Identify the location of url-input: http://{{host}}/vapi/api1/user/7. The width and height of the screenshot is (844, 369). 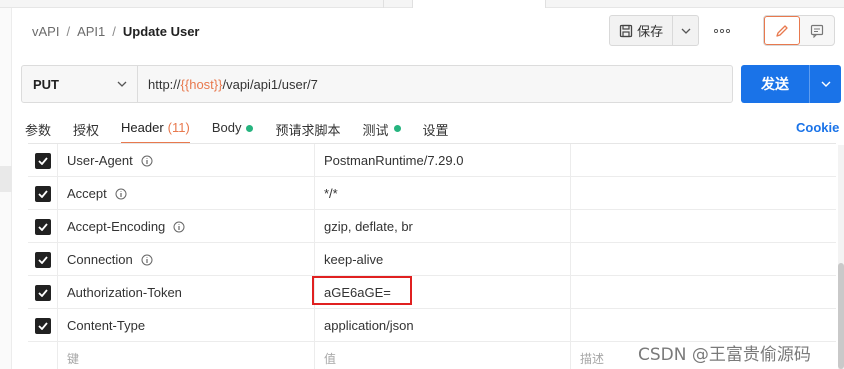
(228, 84).